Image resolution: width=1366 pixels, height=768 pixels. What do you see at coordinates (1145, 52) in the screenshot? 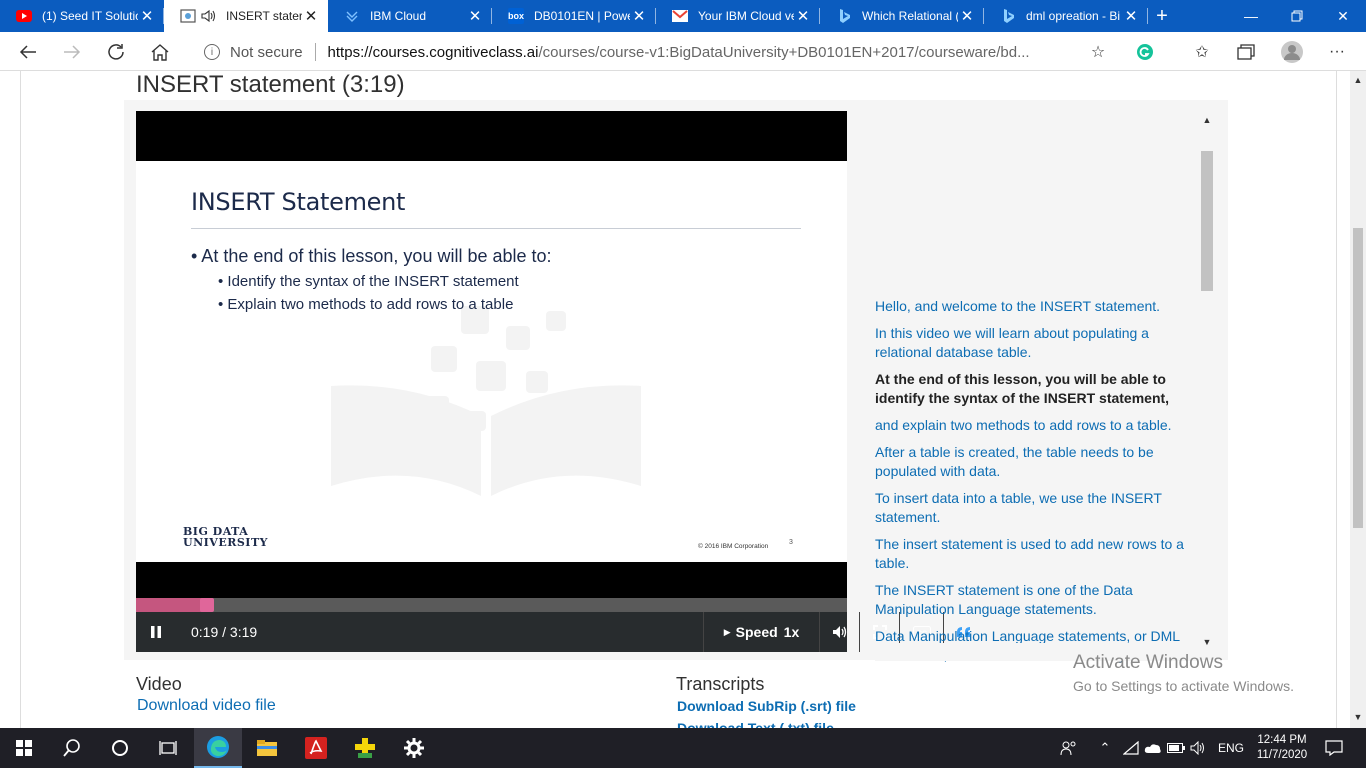
I see `grammarly-icon` at bounding box center [1145, 52].